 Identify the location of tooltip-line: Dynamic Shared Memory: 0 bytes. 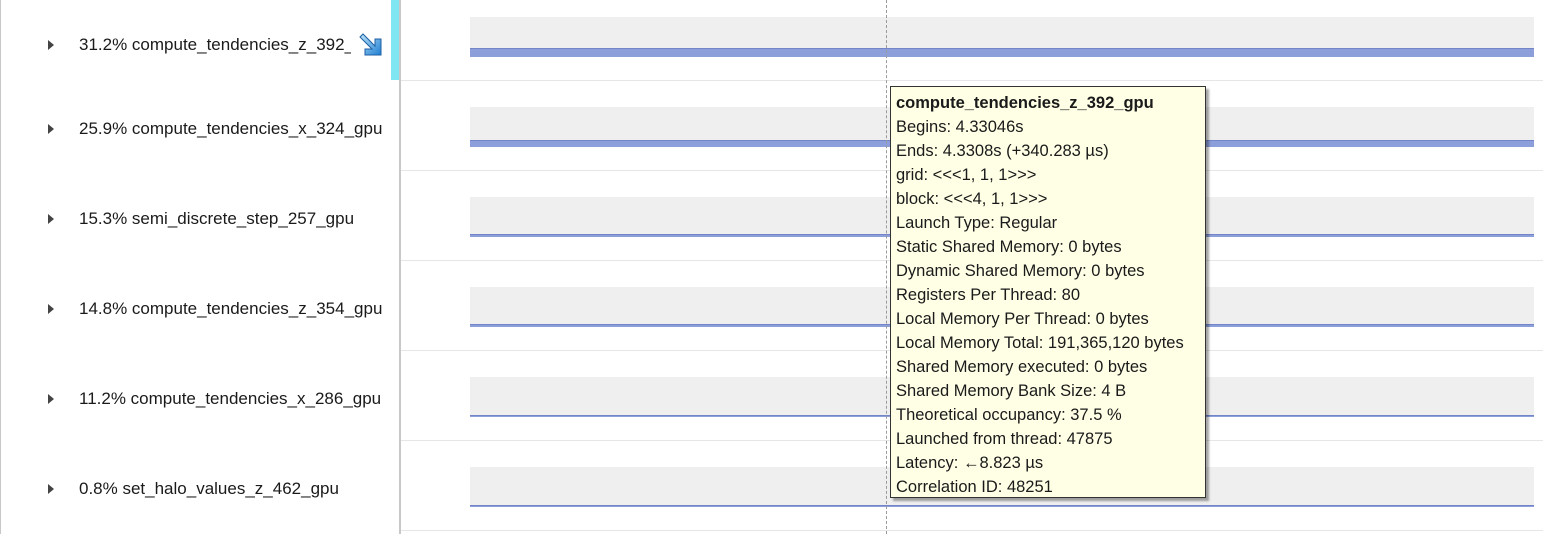
(1020, 271).